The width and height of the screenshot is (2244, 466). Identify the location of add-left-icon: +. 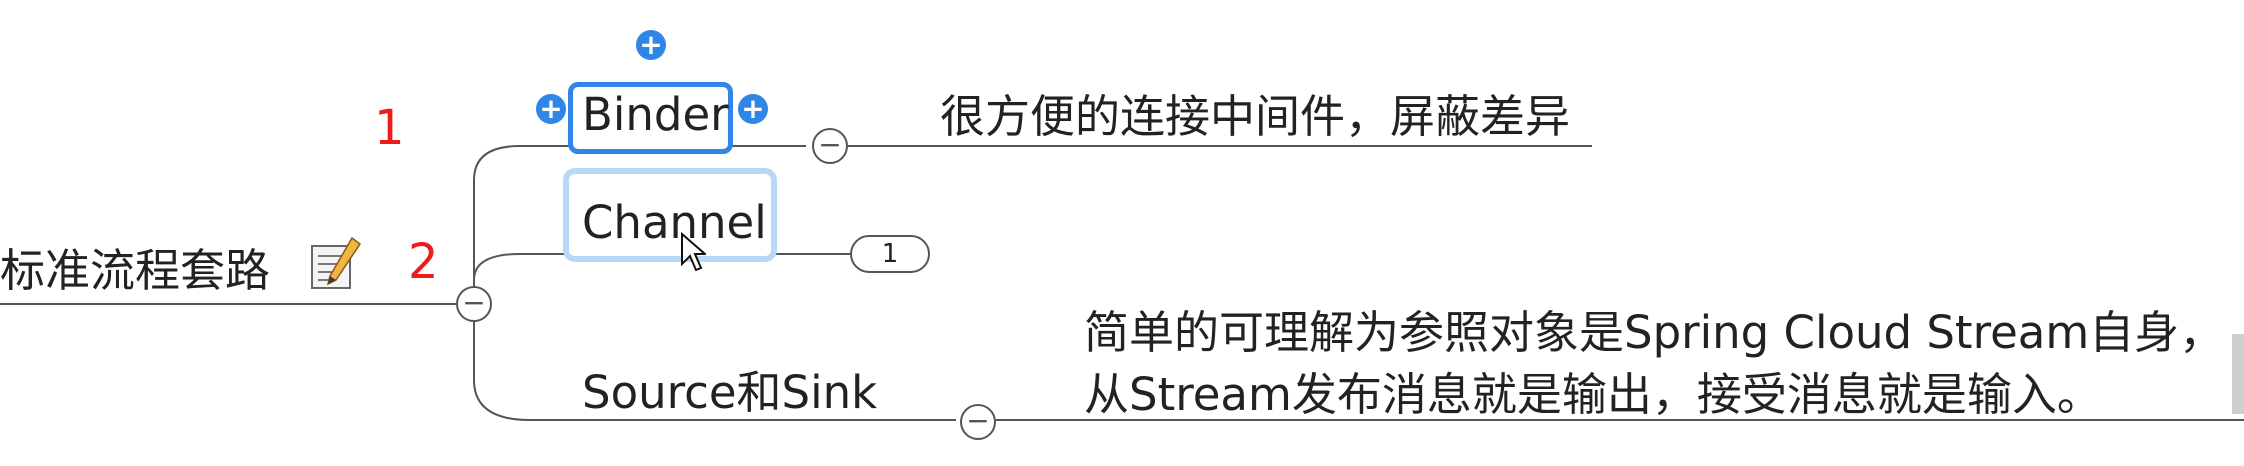
(551, 109).